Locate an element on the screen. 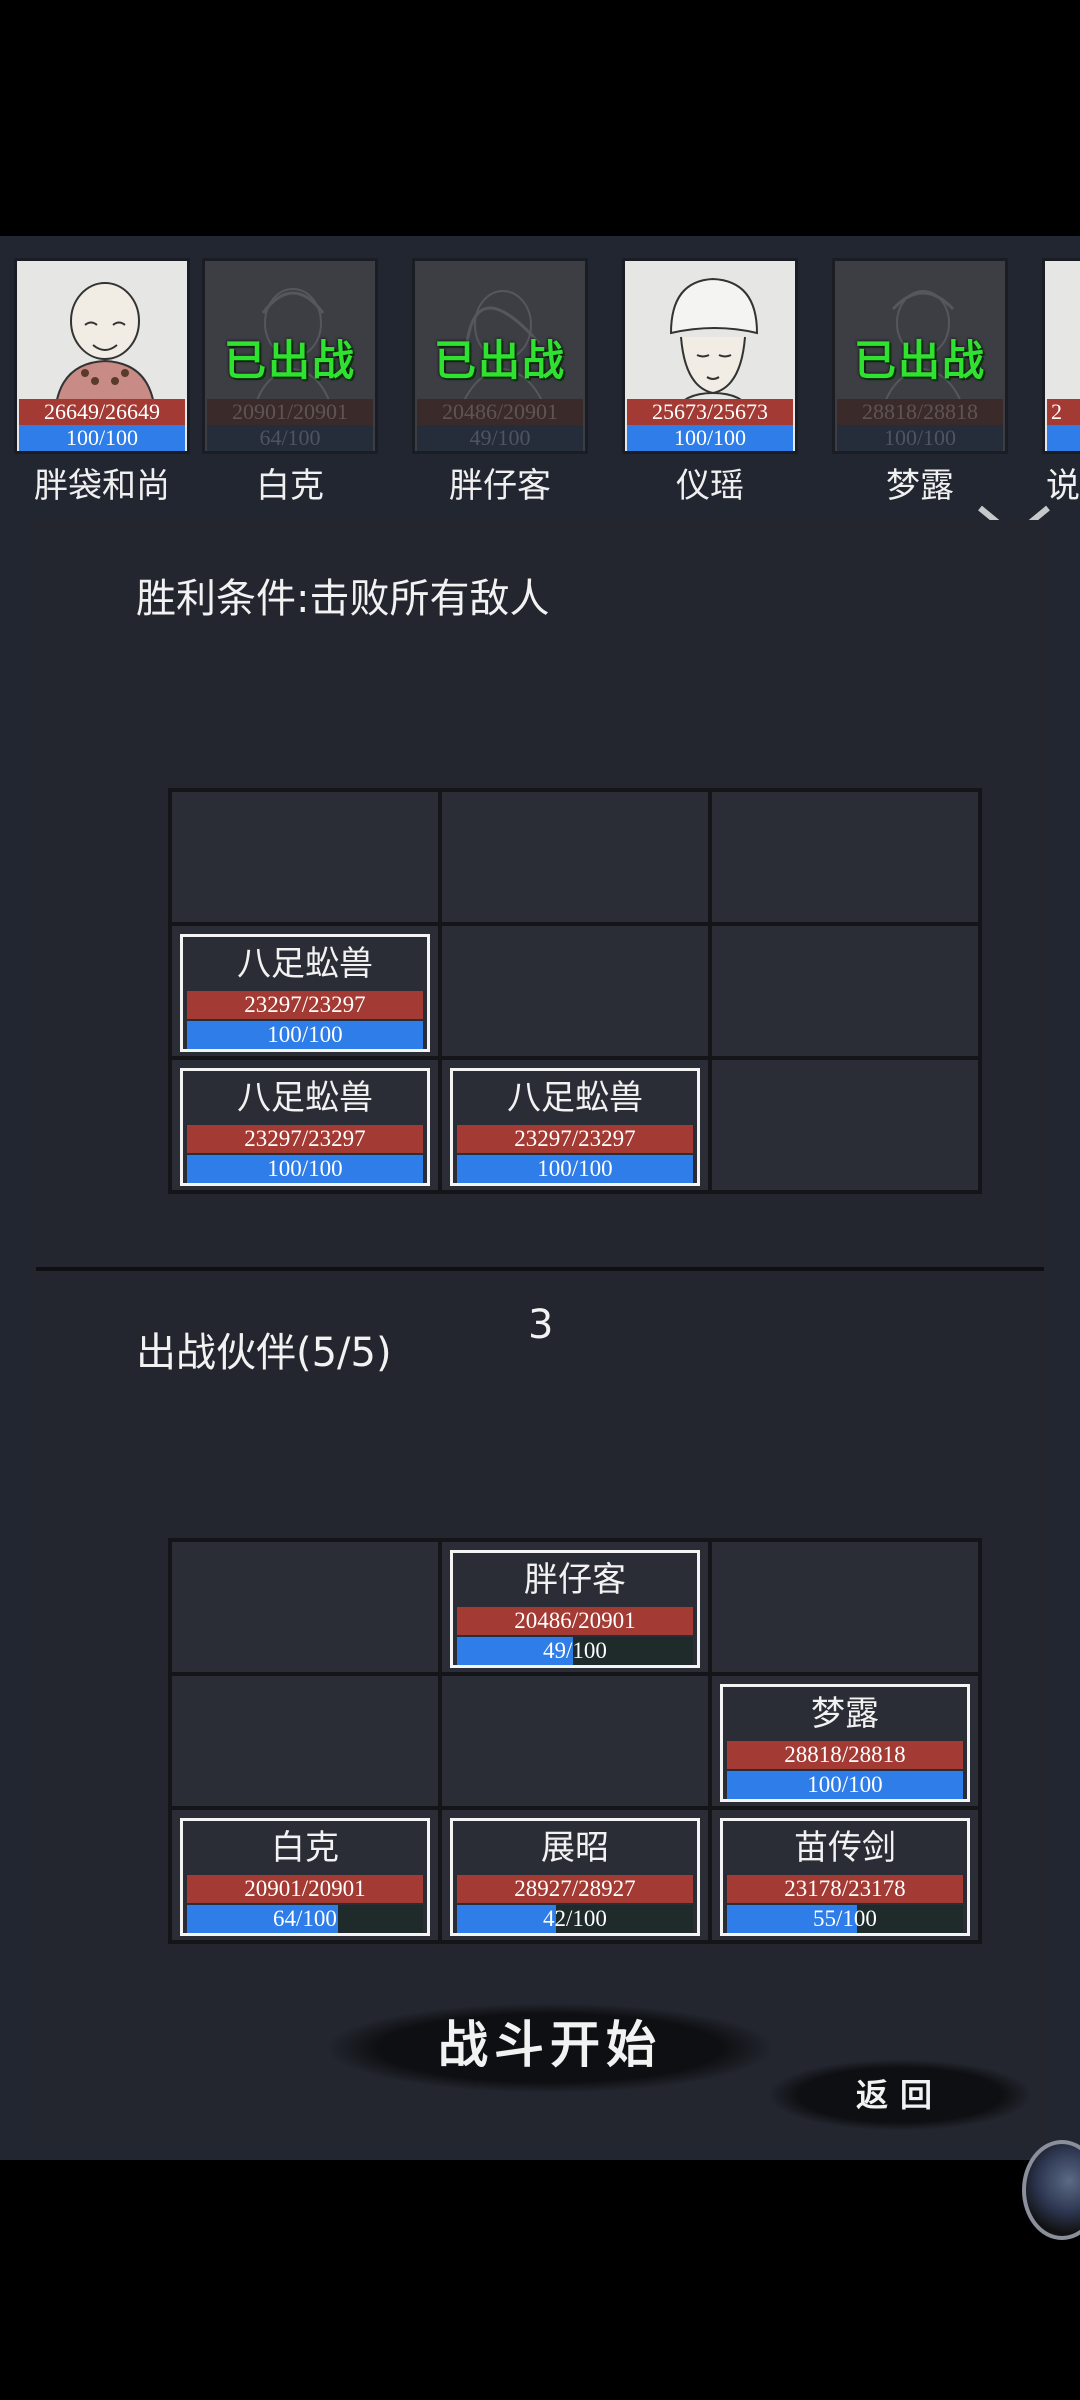  mp-text: 55/100 is located at coordinates (845, 1918).